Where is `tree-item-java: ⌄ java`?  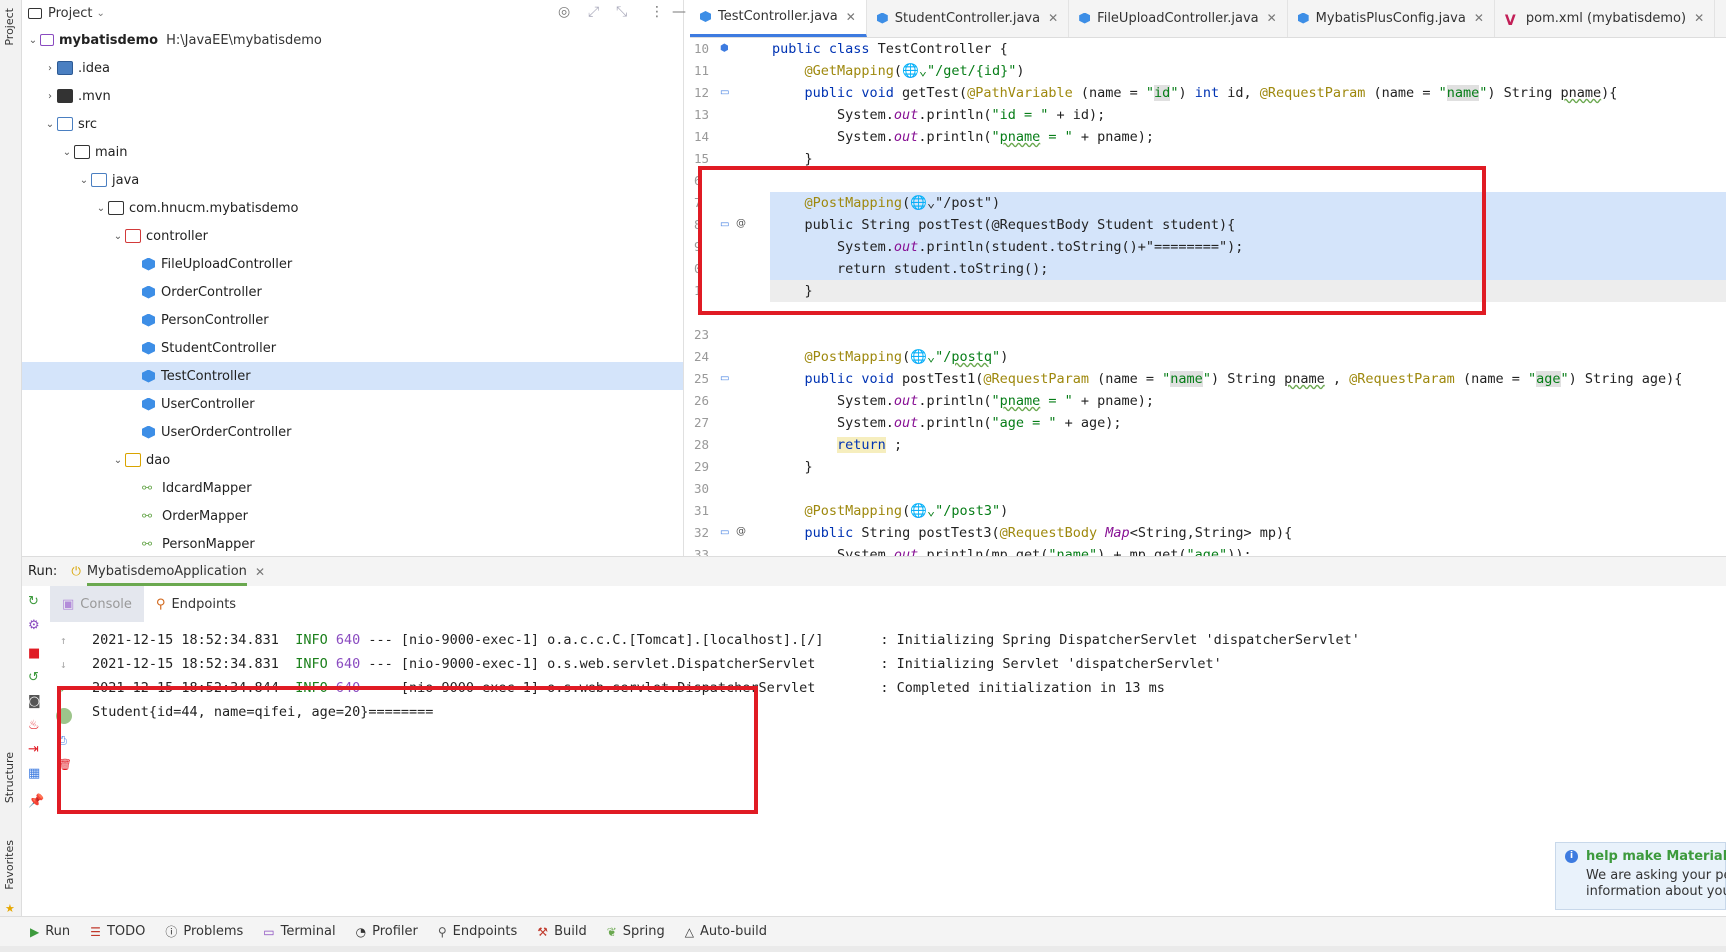 tree-item-java: ⌄ java is located at coordinates (352, 180).